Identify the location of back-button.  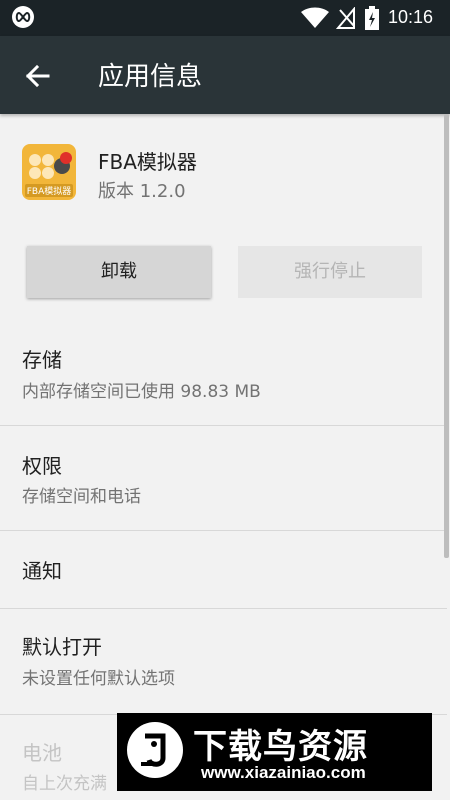
(38, 76).